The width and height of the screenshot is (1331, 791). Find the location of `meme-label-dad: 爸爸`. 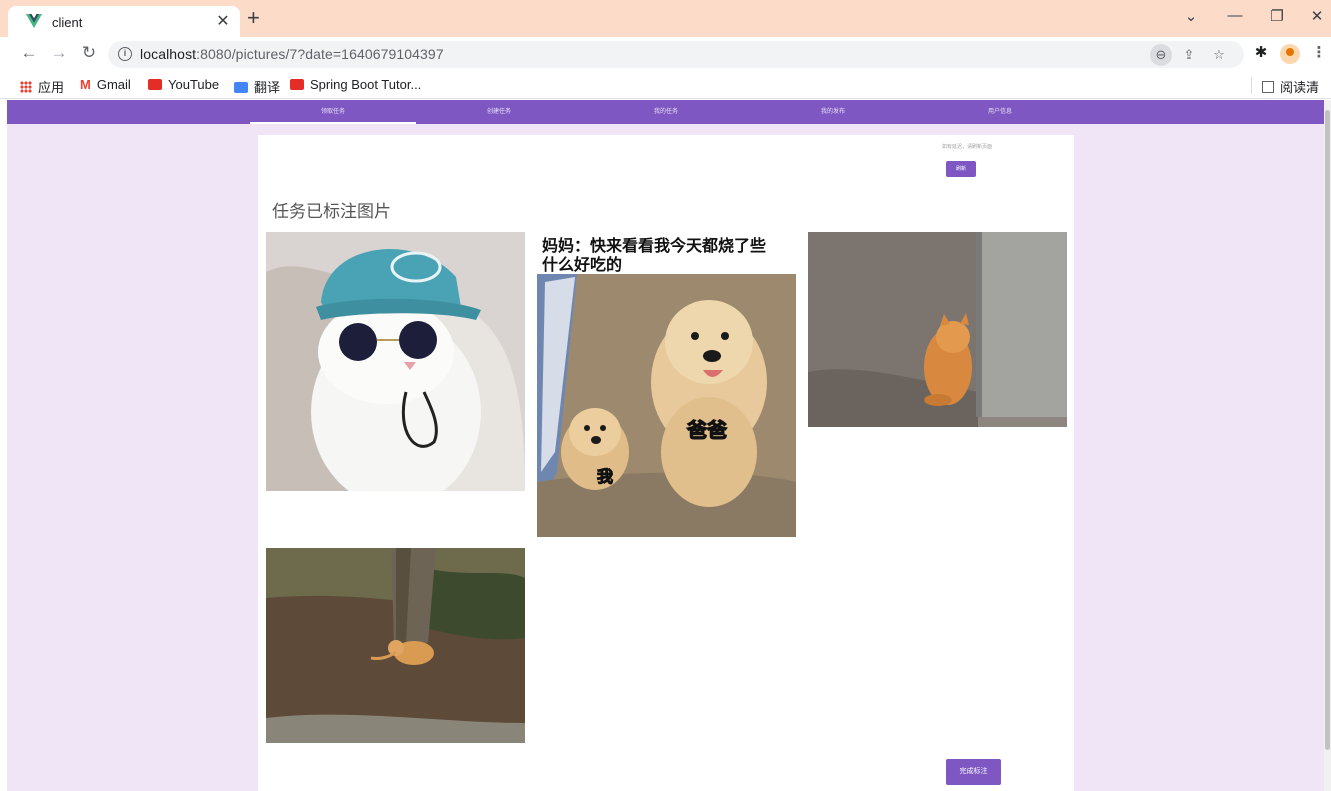

meme-label-dad: 爸爸 is located at coordinates (706, 430).